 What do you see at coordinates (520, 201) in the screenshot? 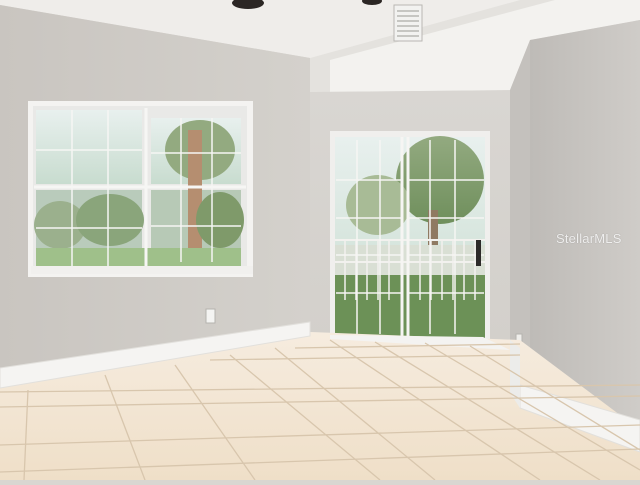
I see `right-wall-return` at bounding box center [520, 201].